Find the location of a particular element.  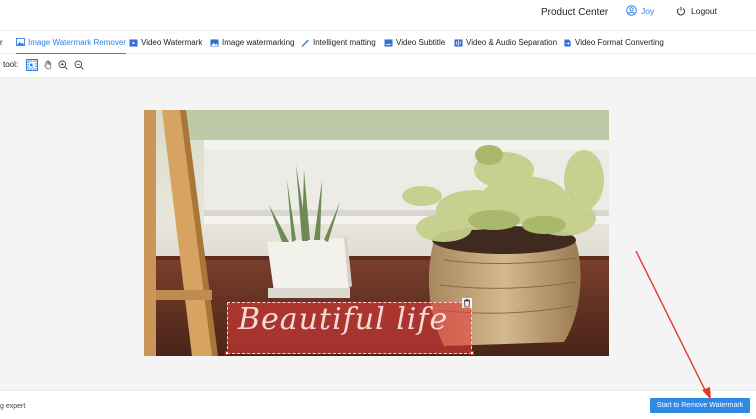

trash-icon is located at coordinates (467, 303).